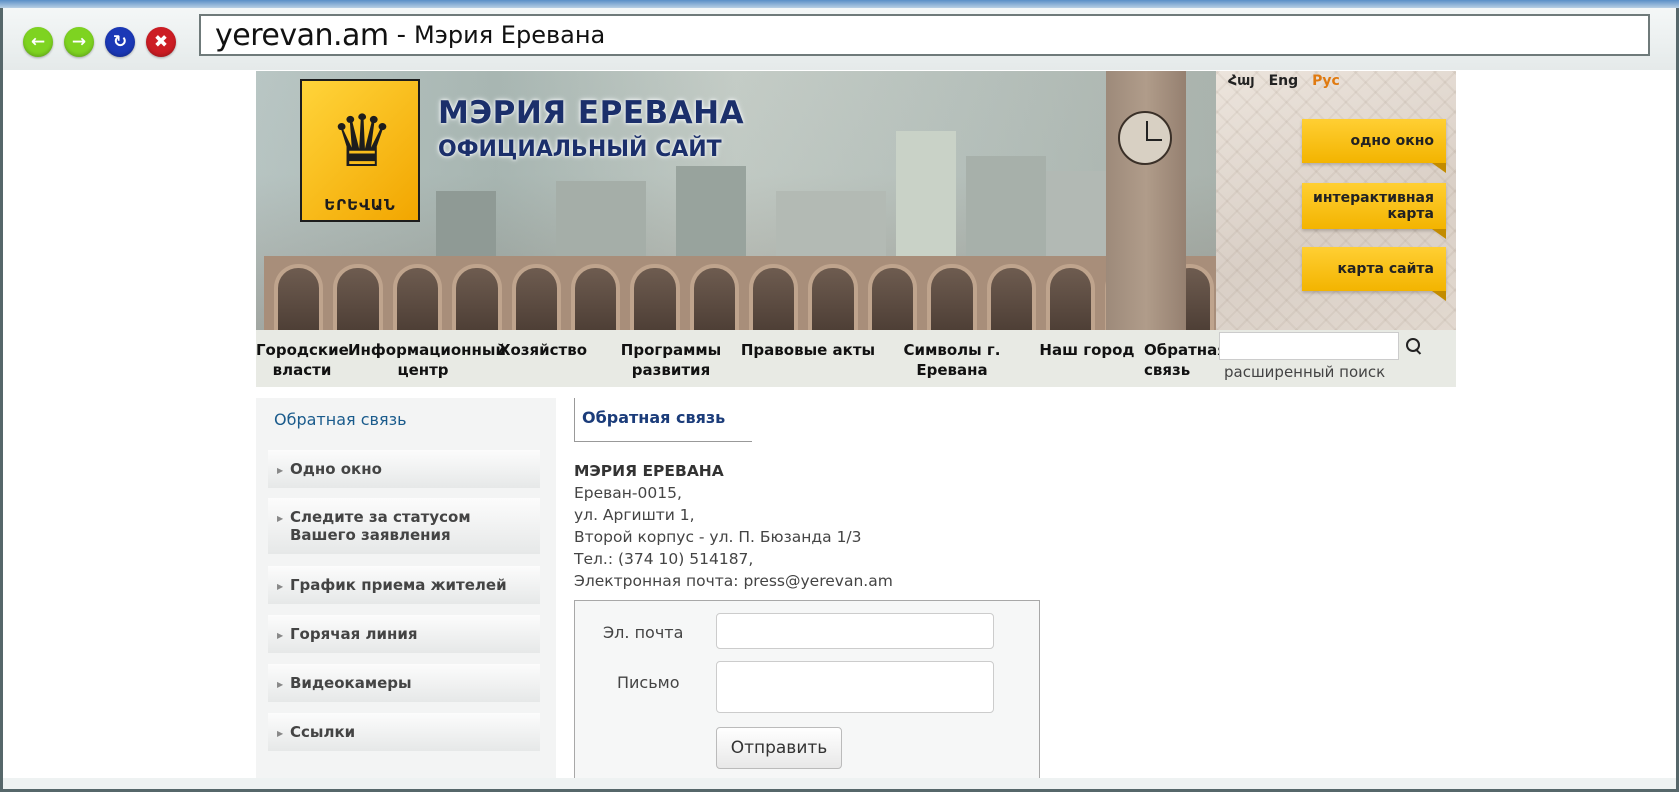 This screenshot has height=792, width=1679. I want to click on reload-icon: ↻, so click(120, 42).